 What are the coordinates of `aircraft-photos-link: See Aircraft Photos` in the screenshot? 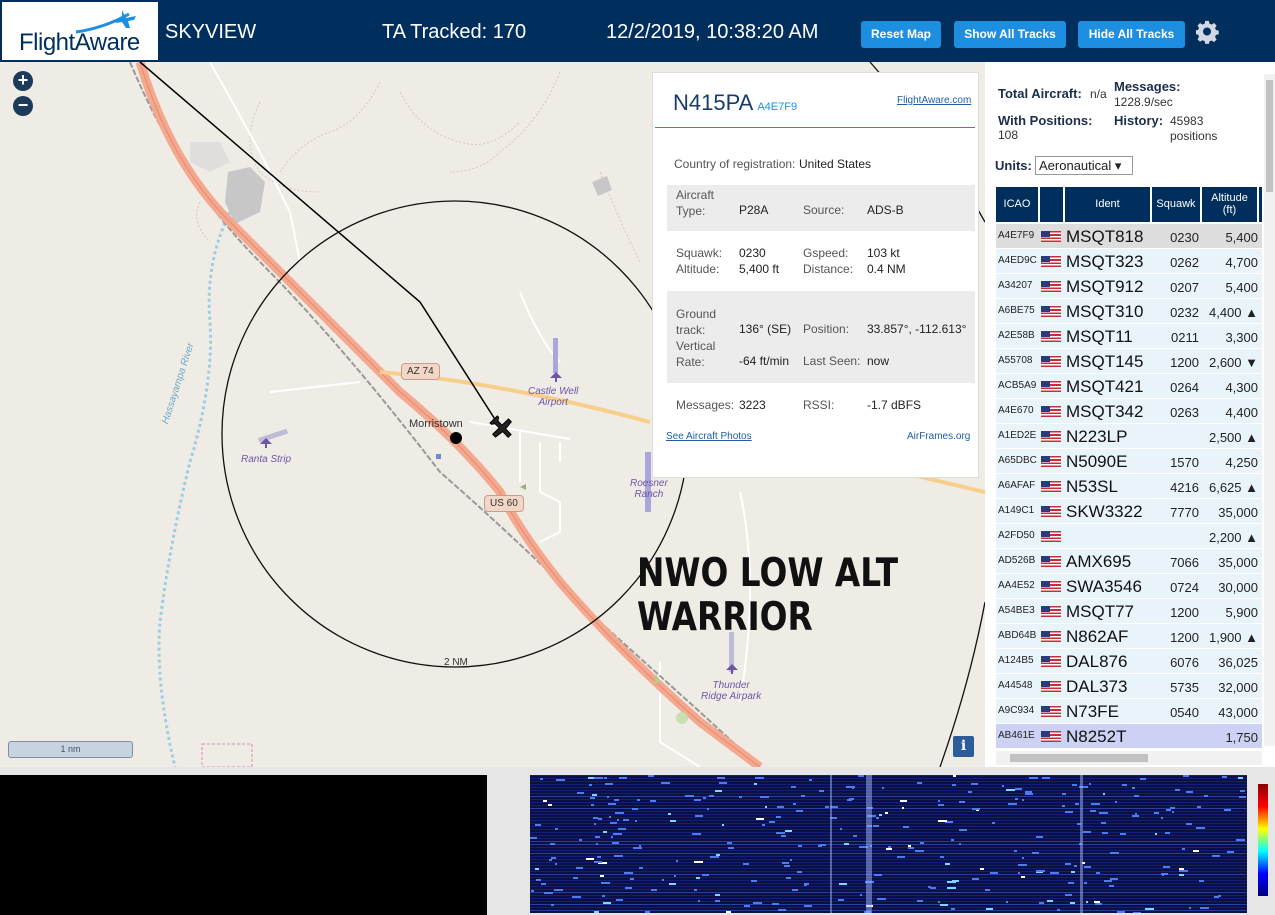 It's located at (709, 436).